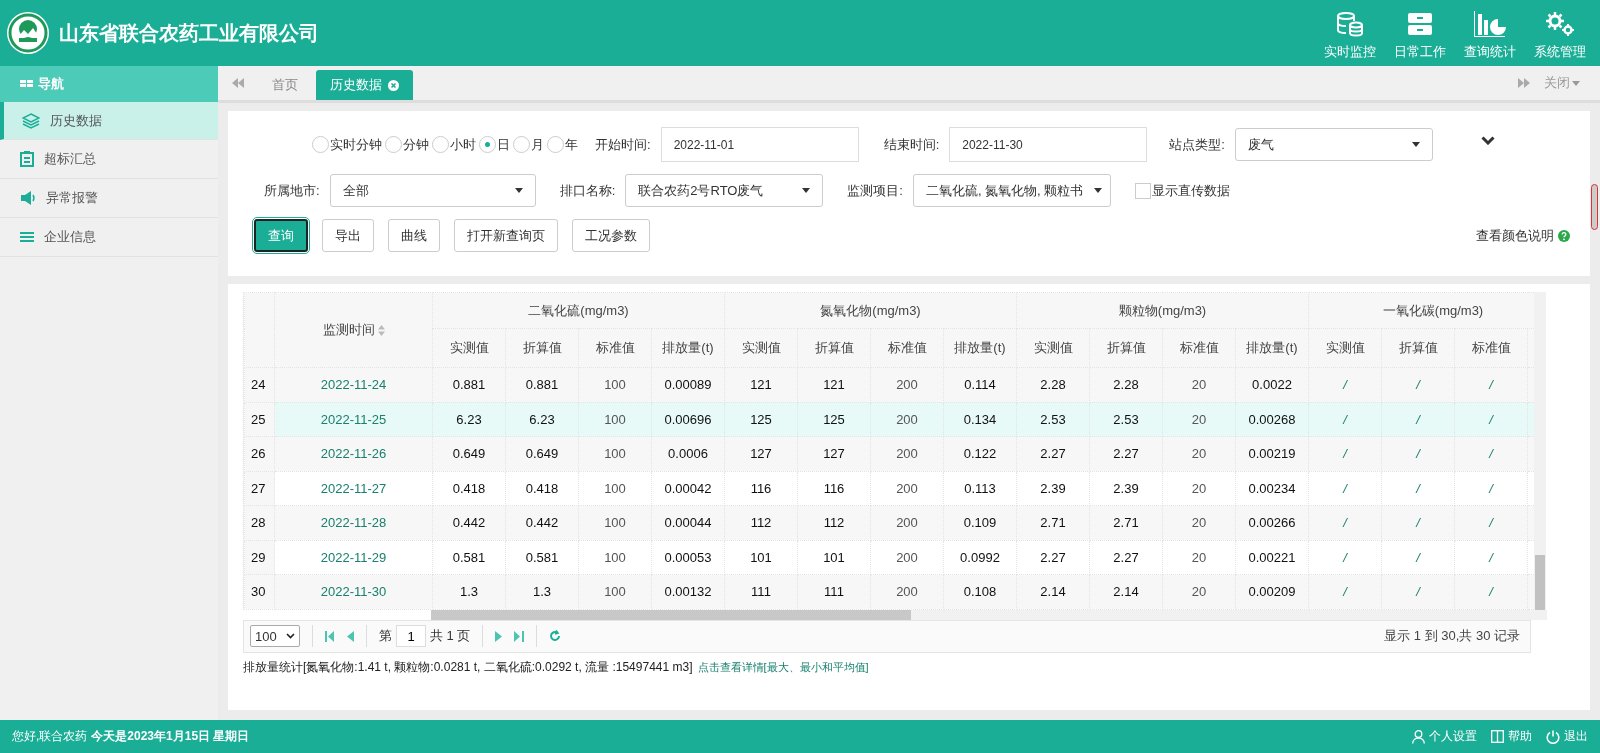  What do you see at coordinates (109, 121) in the screenshot?
I see `sidebar-item: 历史数据` at bounding box center [109, 121].